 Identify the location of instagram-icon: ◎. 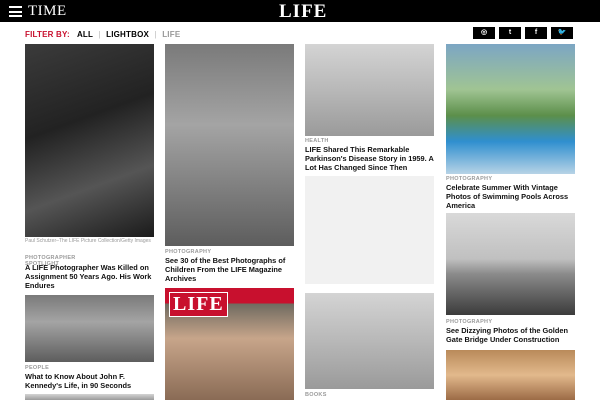
(484, 33).